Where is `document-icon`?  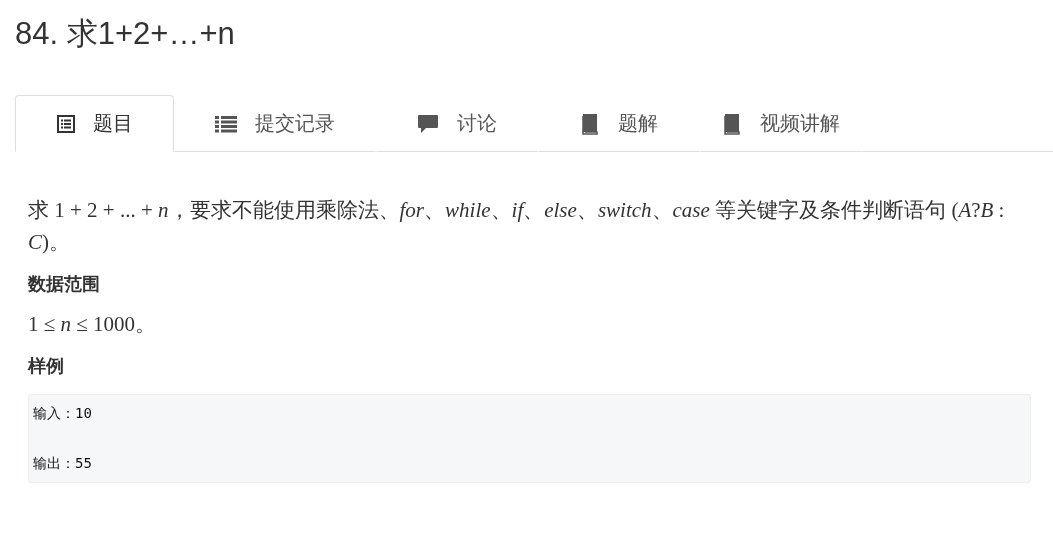 document-icon is located at coordinates (65, 123).